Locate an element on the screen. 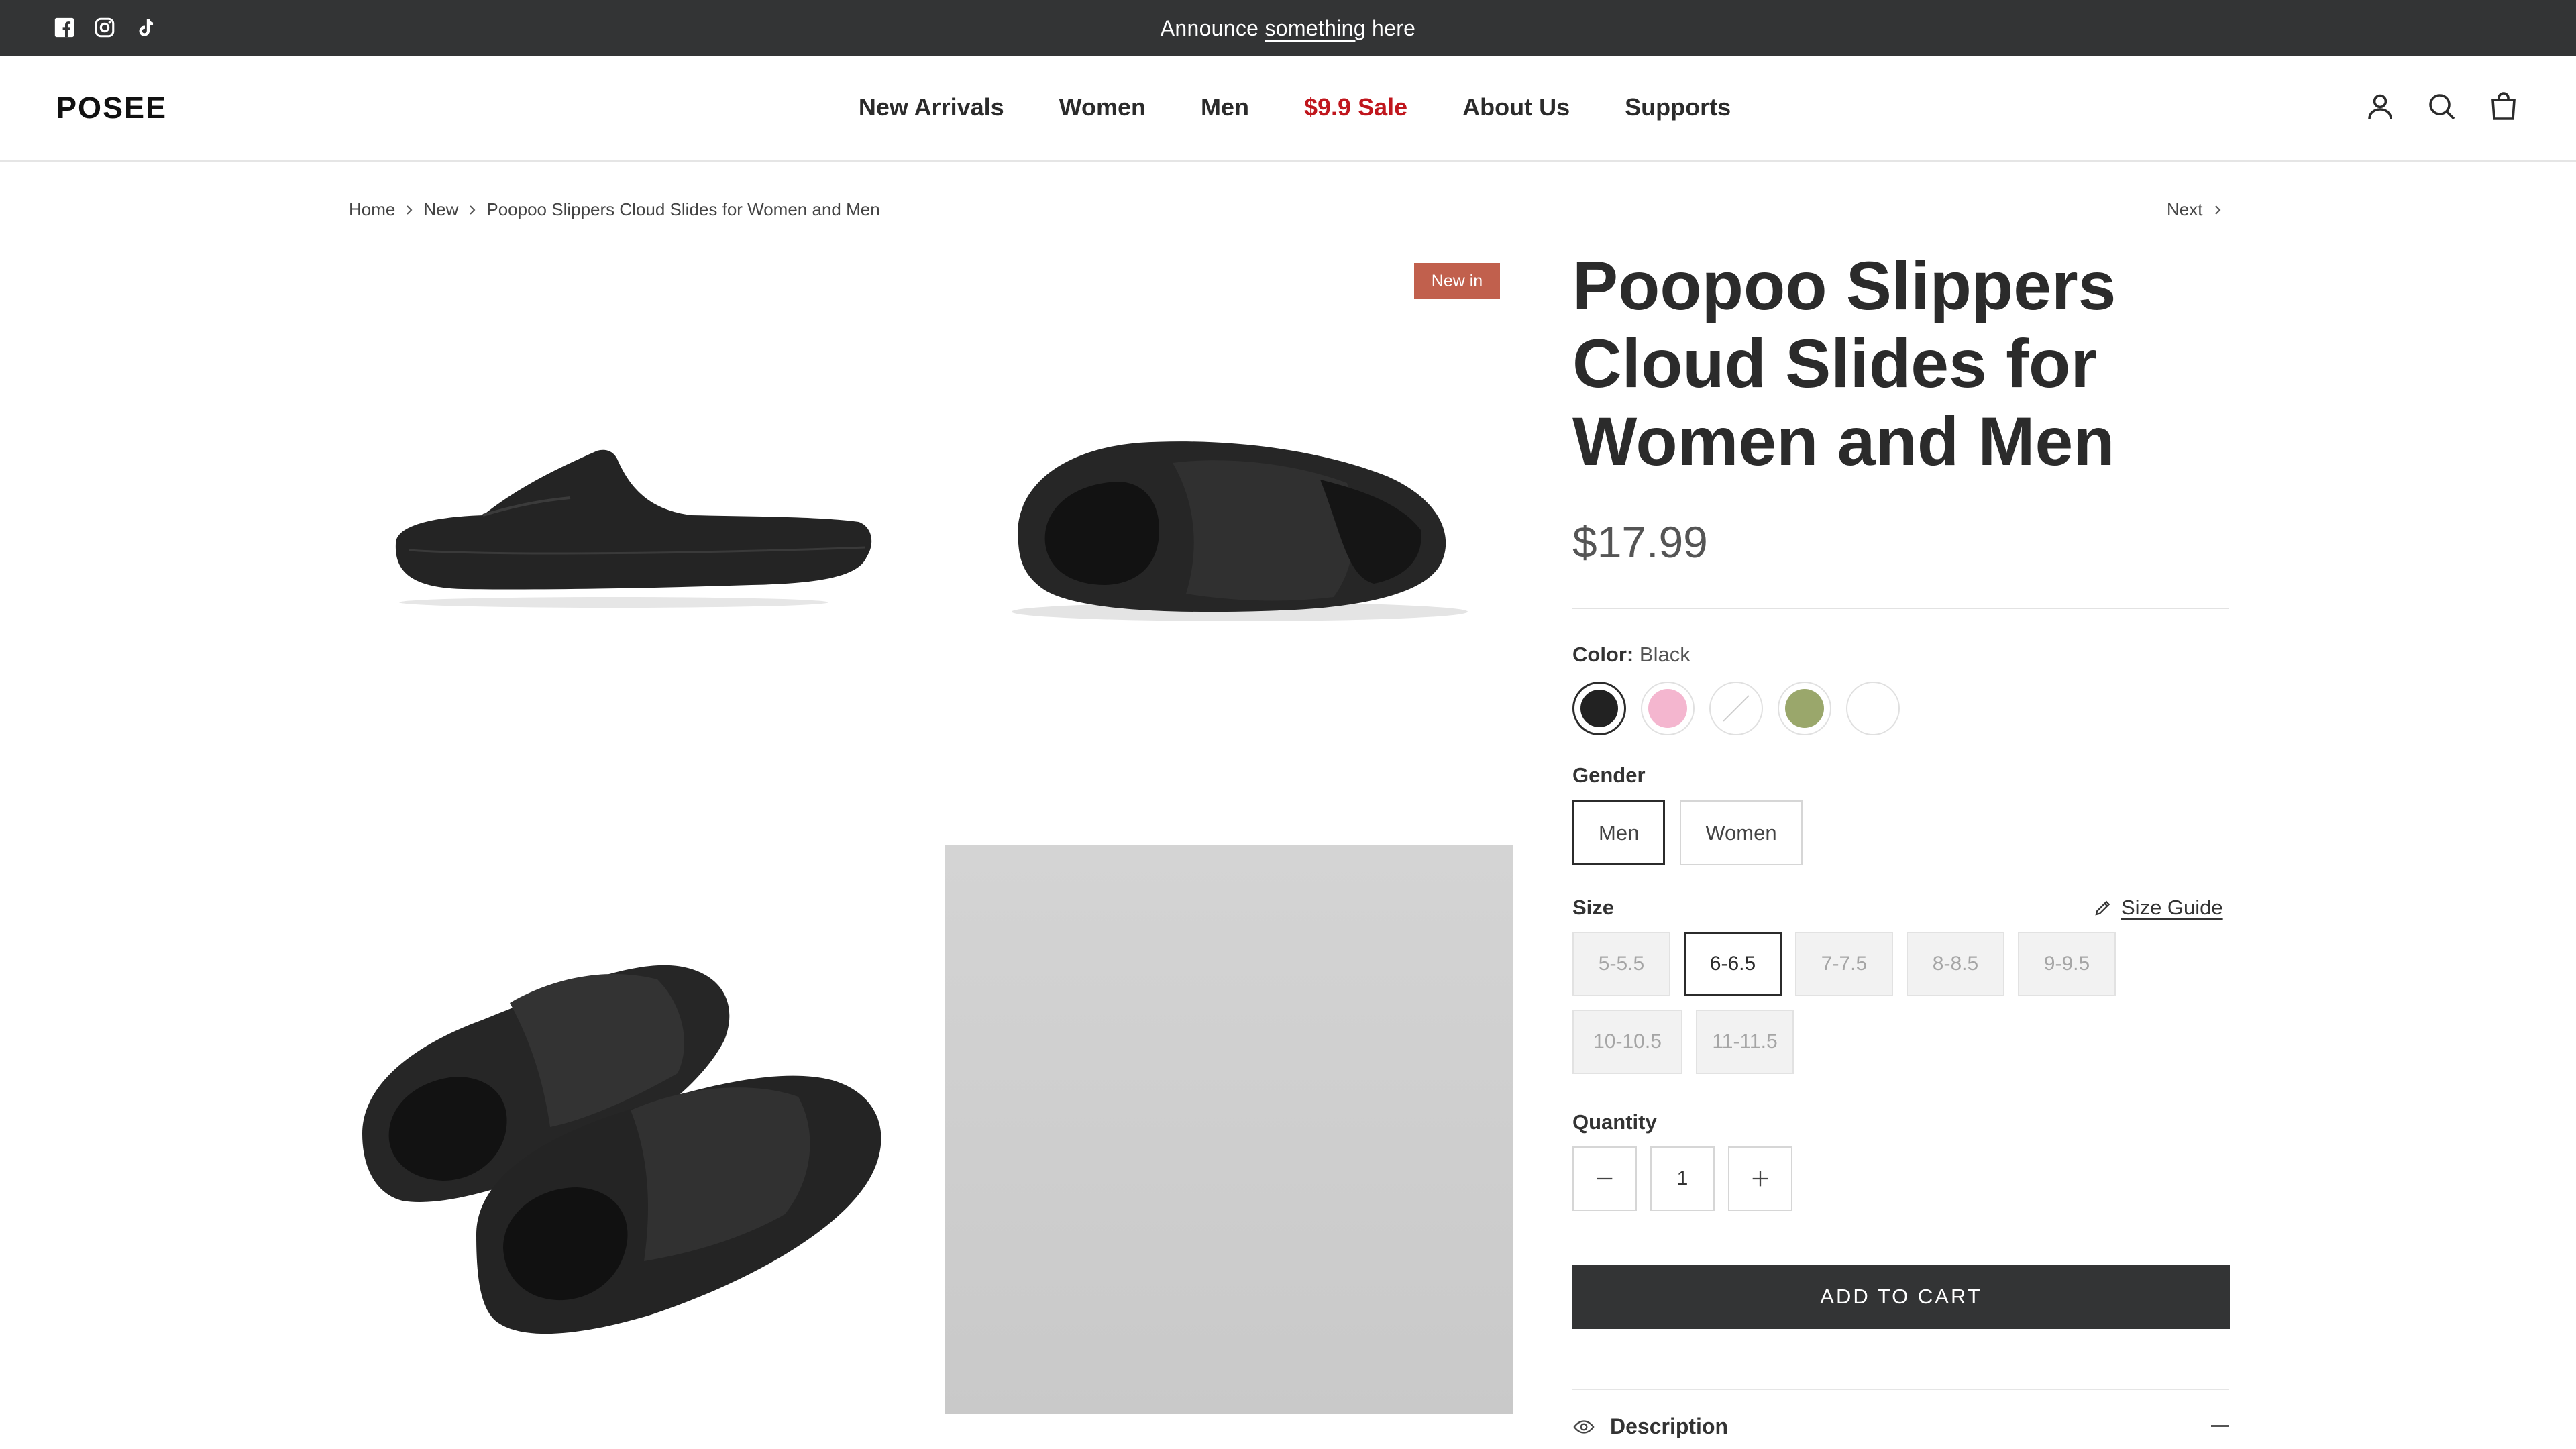 The height and width of the screenshot is (1449, 2576). next-product-link: Next is located at coordinates (2194, 209).